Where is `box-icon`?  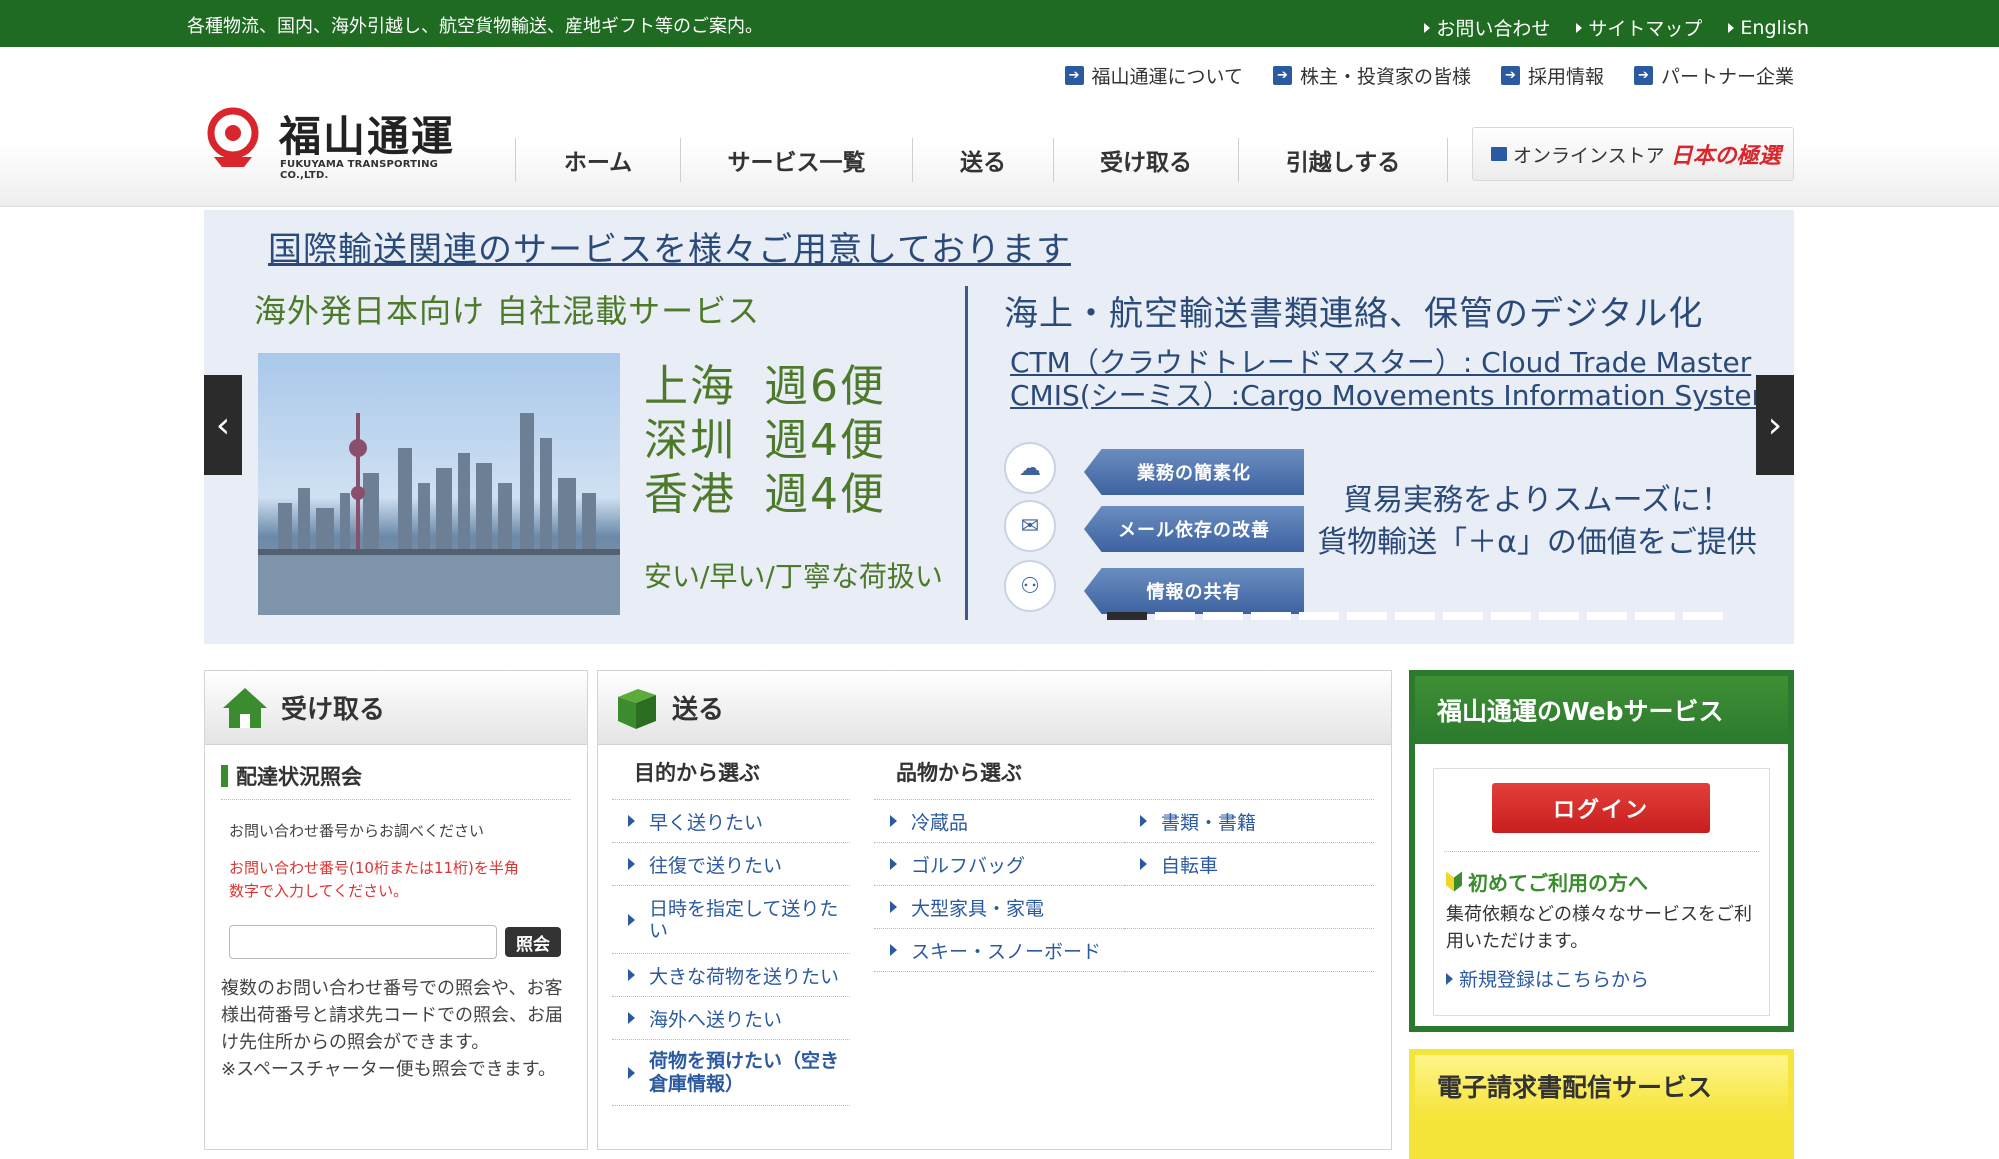 box-icon is located at coordinates (637, 708).